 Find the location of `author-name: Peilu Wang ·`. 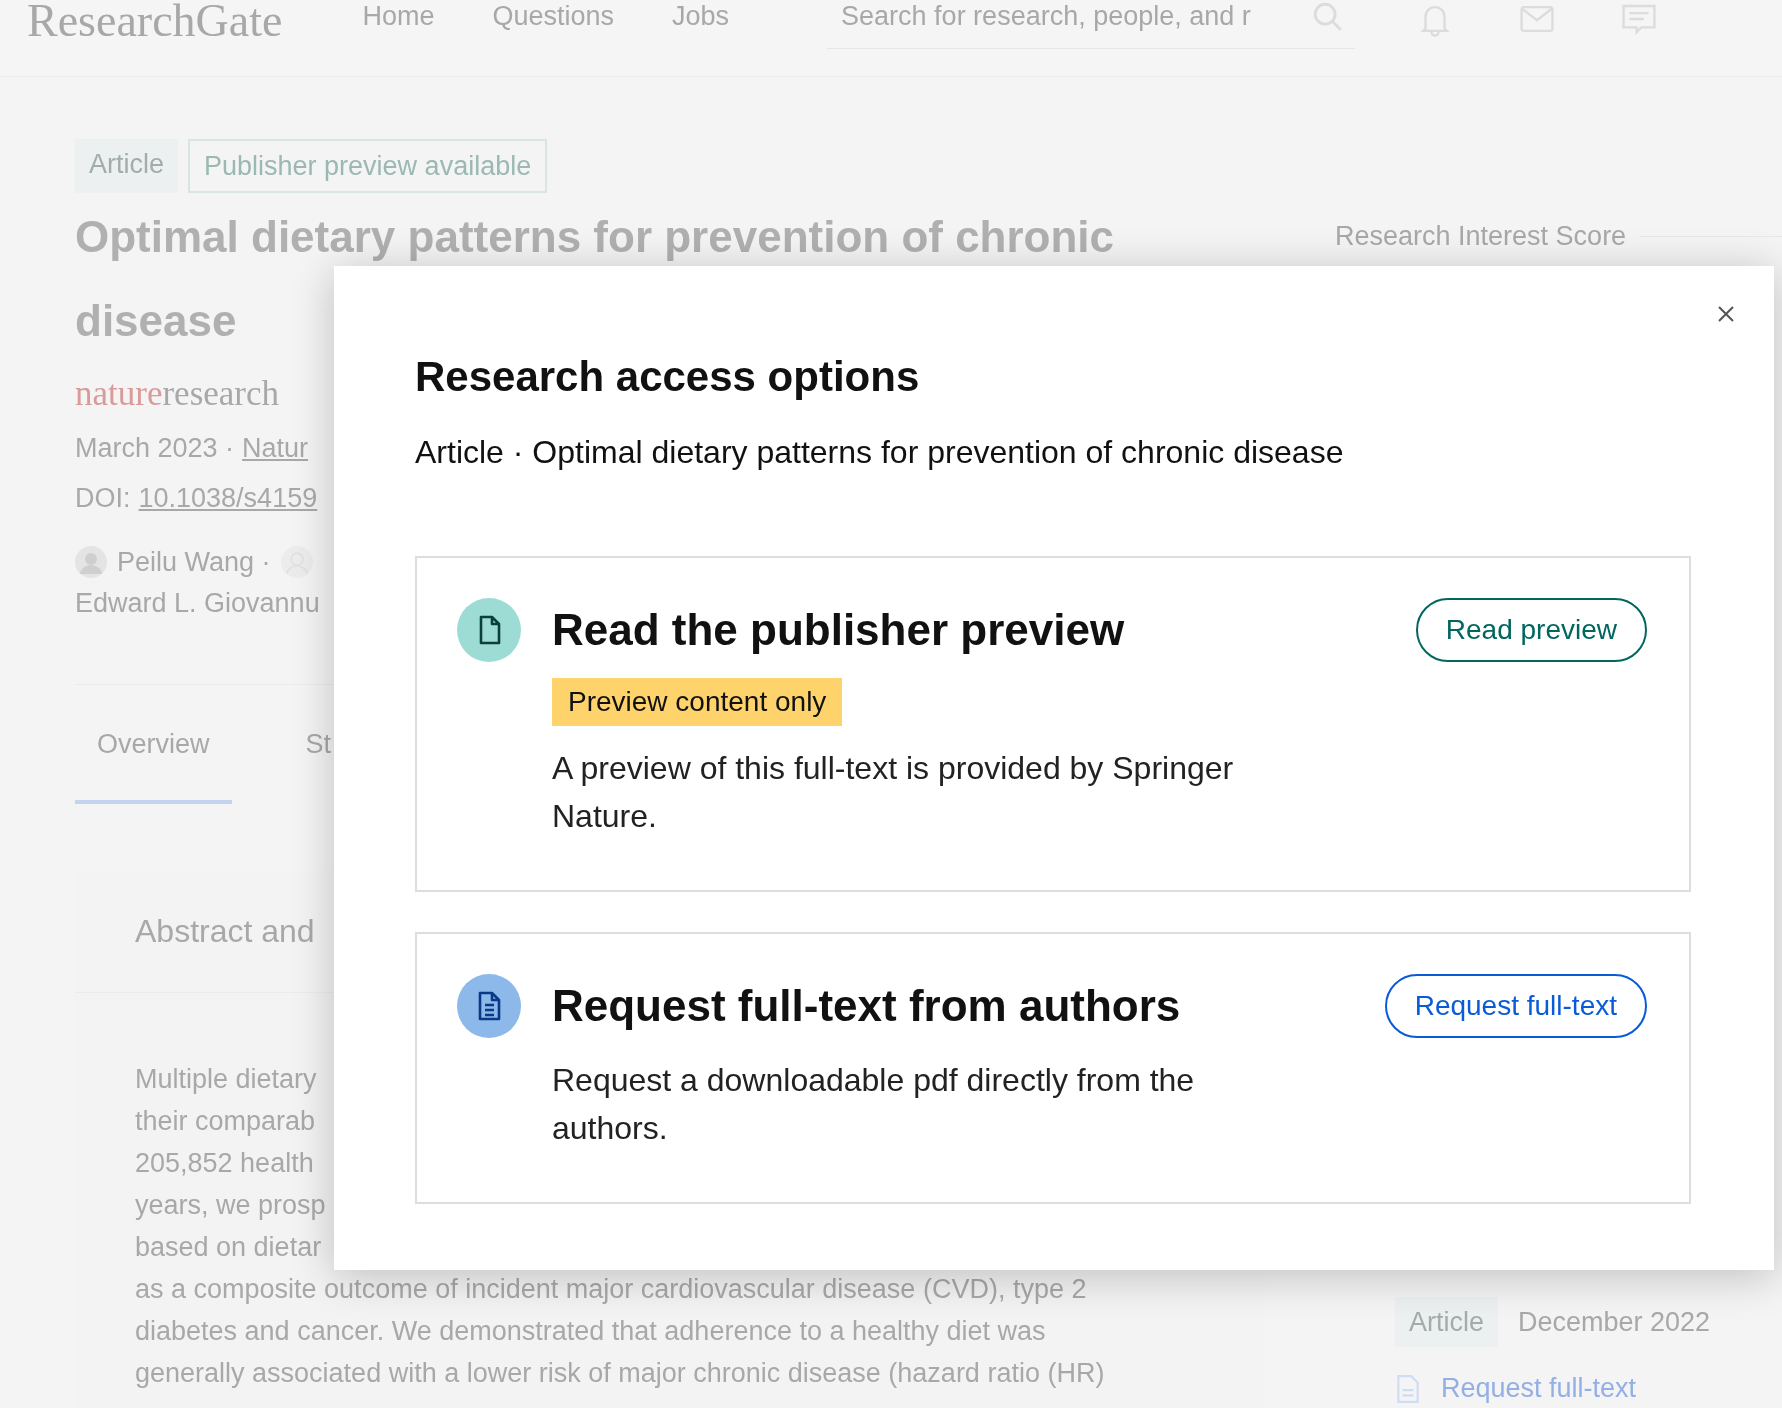

author-name: Peilu Wang · is located at coordinates (194, 562).